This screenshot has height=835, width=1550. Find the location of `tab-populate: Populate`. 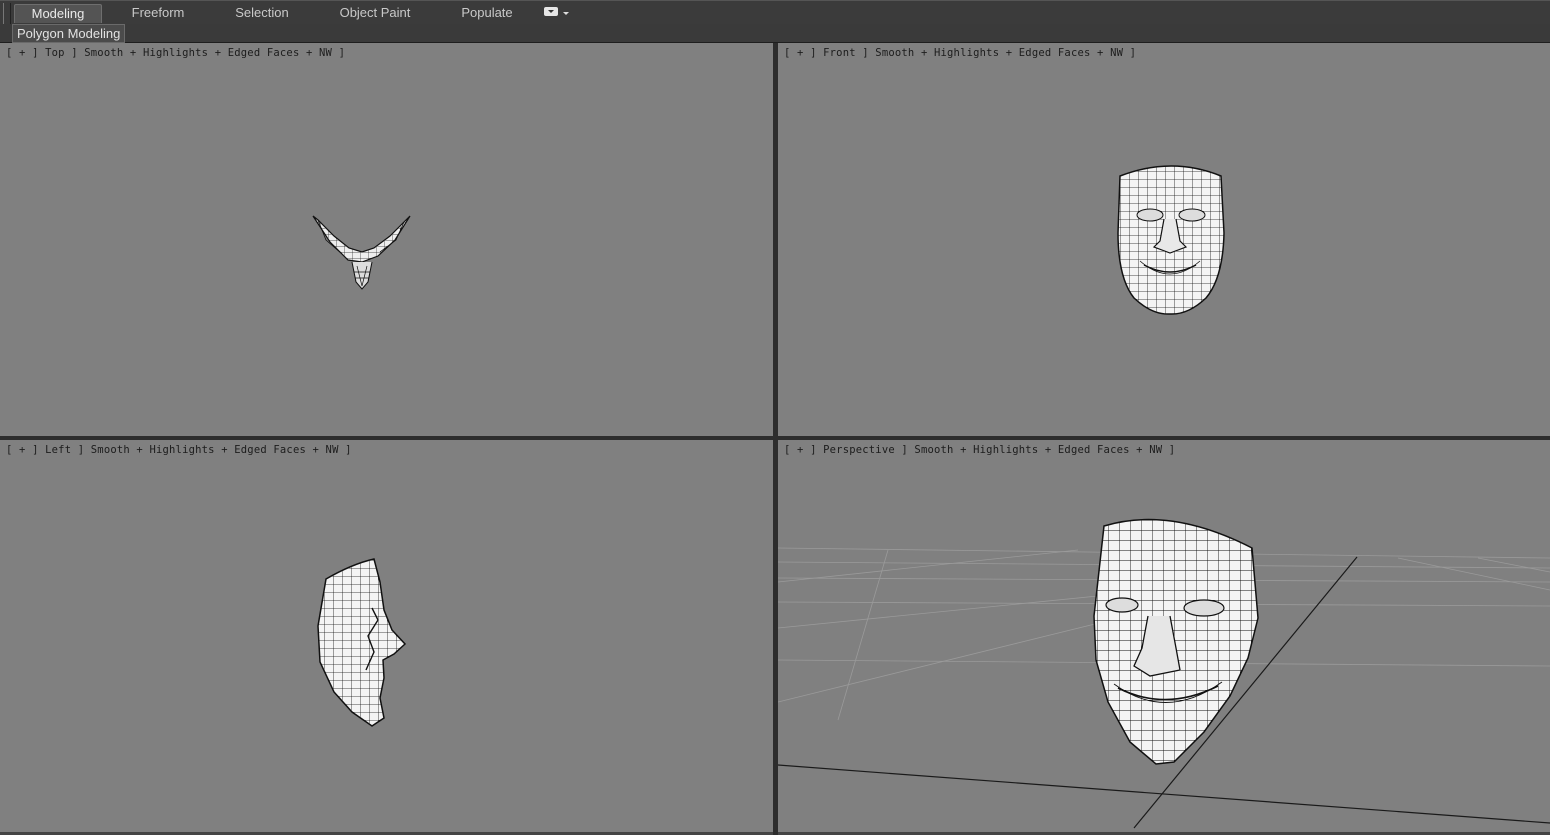

tab-populate: Populate is located at coordinates (487, 13).